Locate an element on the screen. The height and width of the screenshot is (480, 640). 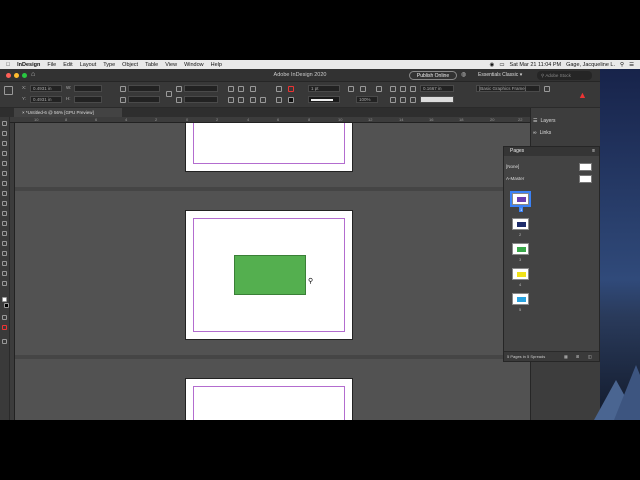
select-next-icon is located at coordinates (263, 100).